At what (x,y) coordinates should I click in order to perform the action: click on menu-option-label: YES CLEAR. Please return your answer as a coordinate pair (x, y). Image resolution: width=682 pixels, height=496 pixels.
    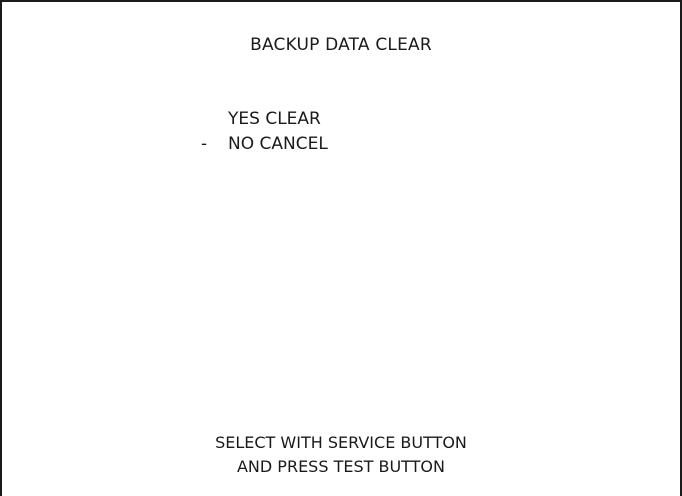
    Looking at the image, I should click on (274, 119).